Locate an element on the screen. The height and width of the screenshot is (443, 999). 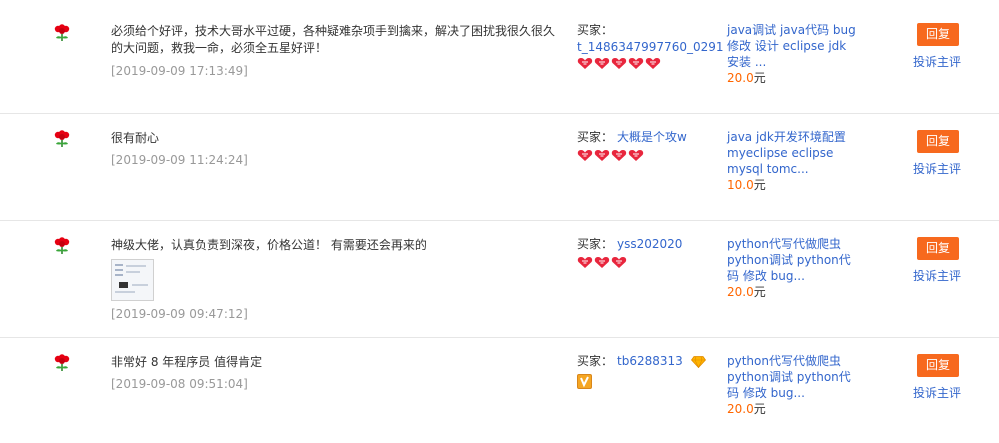
buyer-name-link: t_1486347997760_0291 is located at coordinates (650, 47).